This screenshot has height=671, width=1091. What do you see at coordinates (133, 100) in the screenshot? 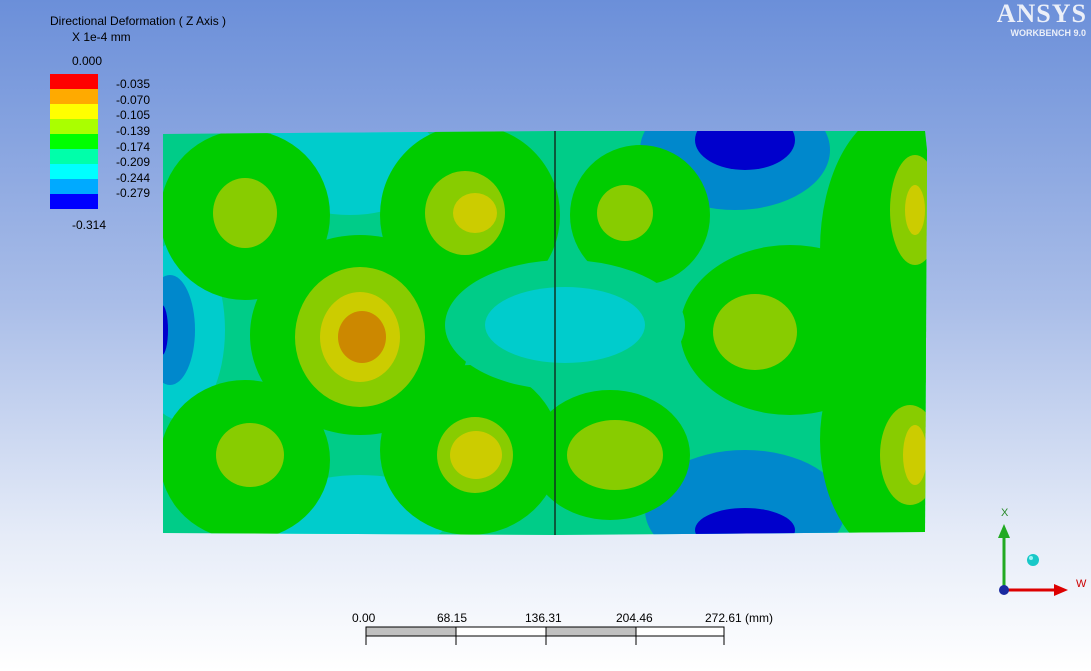
I see `legend-label-2: -0.070` at bounding box center [133, 100].